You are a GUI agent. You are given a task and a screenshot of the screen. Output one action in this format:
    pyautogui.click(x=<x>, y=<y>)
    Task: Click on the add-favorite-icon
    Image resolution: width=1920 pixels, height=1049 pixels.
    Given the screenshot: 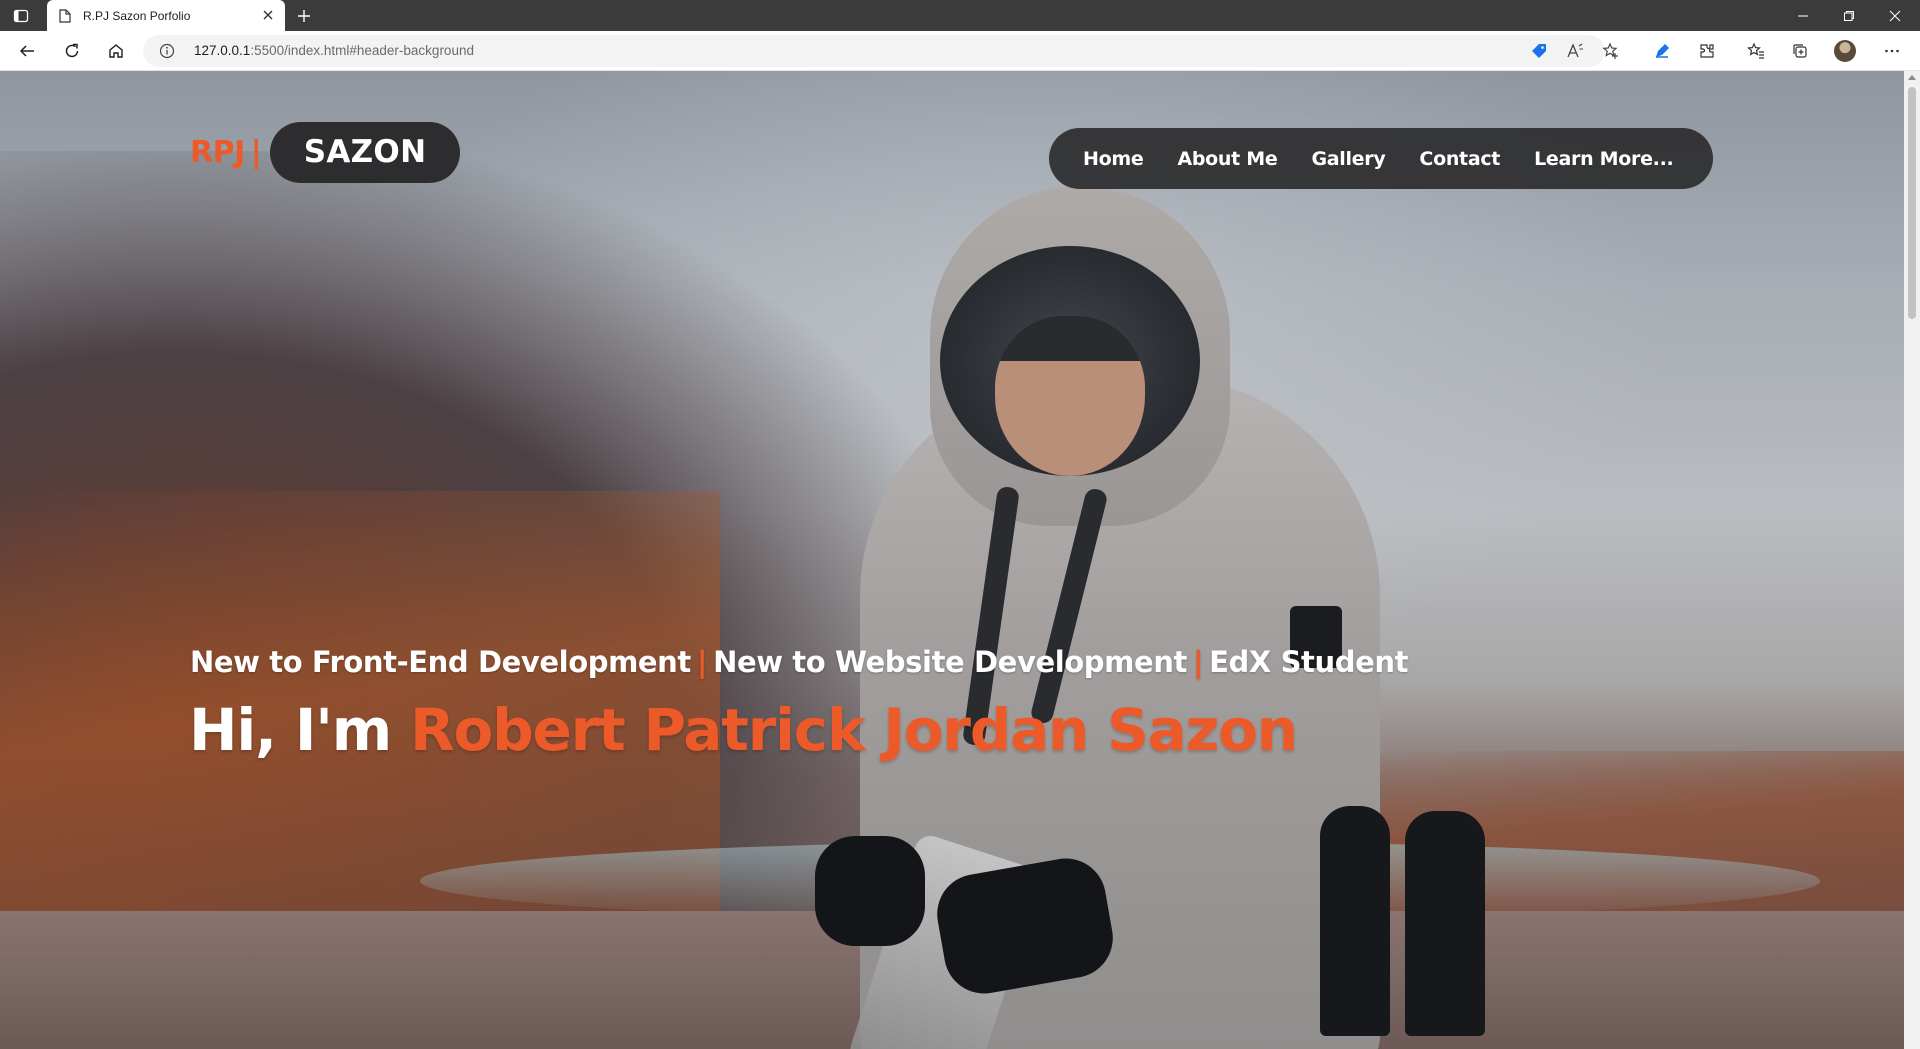 What is the action you would take?
    pyautogui.click(x=1611, y=51)
    